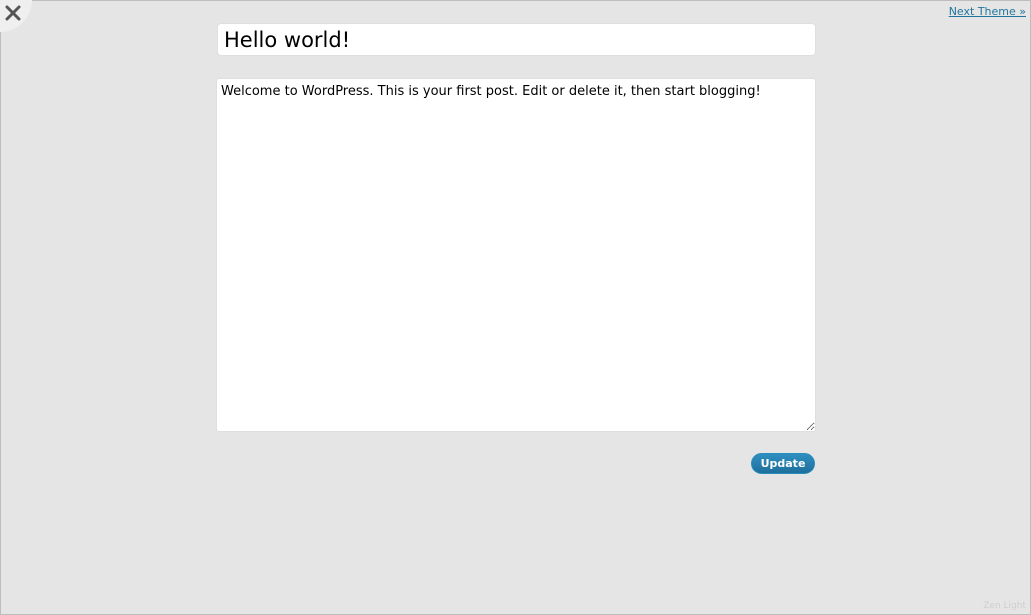 The width and height of the screenshot is (1031, 615). What do you see at coordinates (987, 11) in the screenshot?
I see `next-theme-link: Next Theme »` at bounding box center [987, 11].